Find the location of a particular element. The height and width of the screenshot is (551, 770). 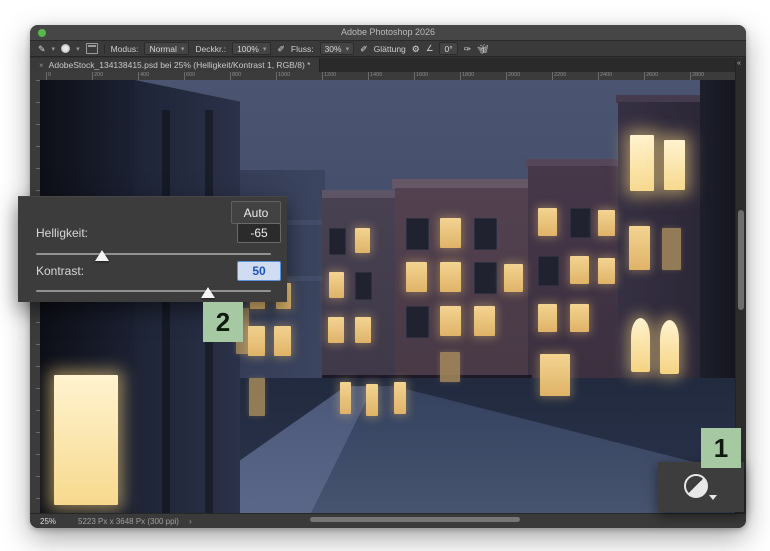

brightness-contrast-panel: Auto Helligkeit: -65 Kontrast: 50 is located at coordinates (152, 249).